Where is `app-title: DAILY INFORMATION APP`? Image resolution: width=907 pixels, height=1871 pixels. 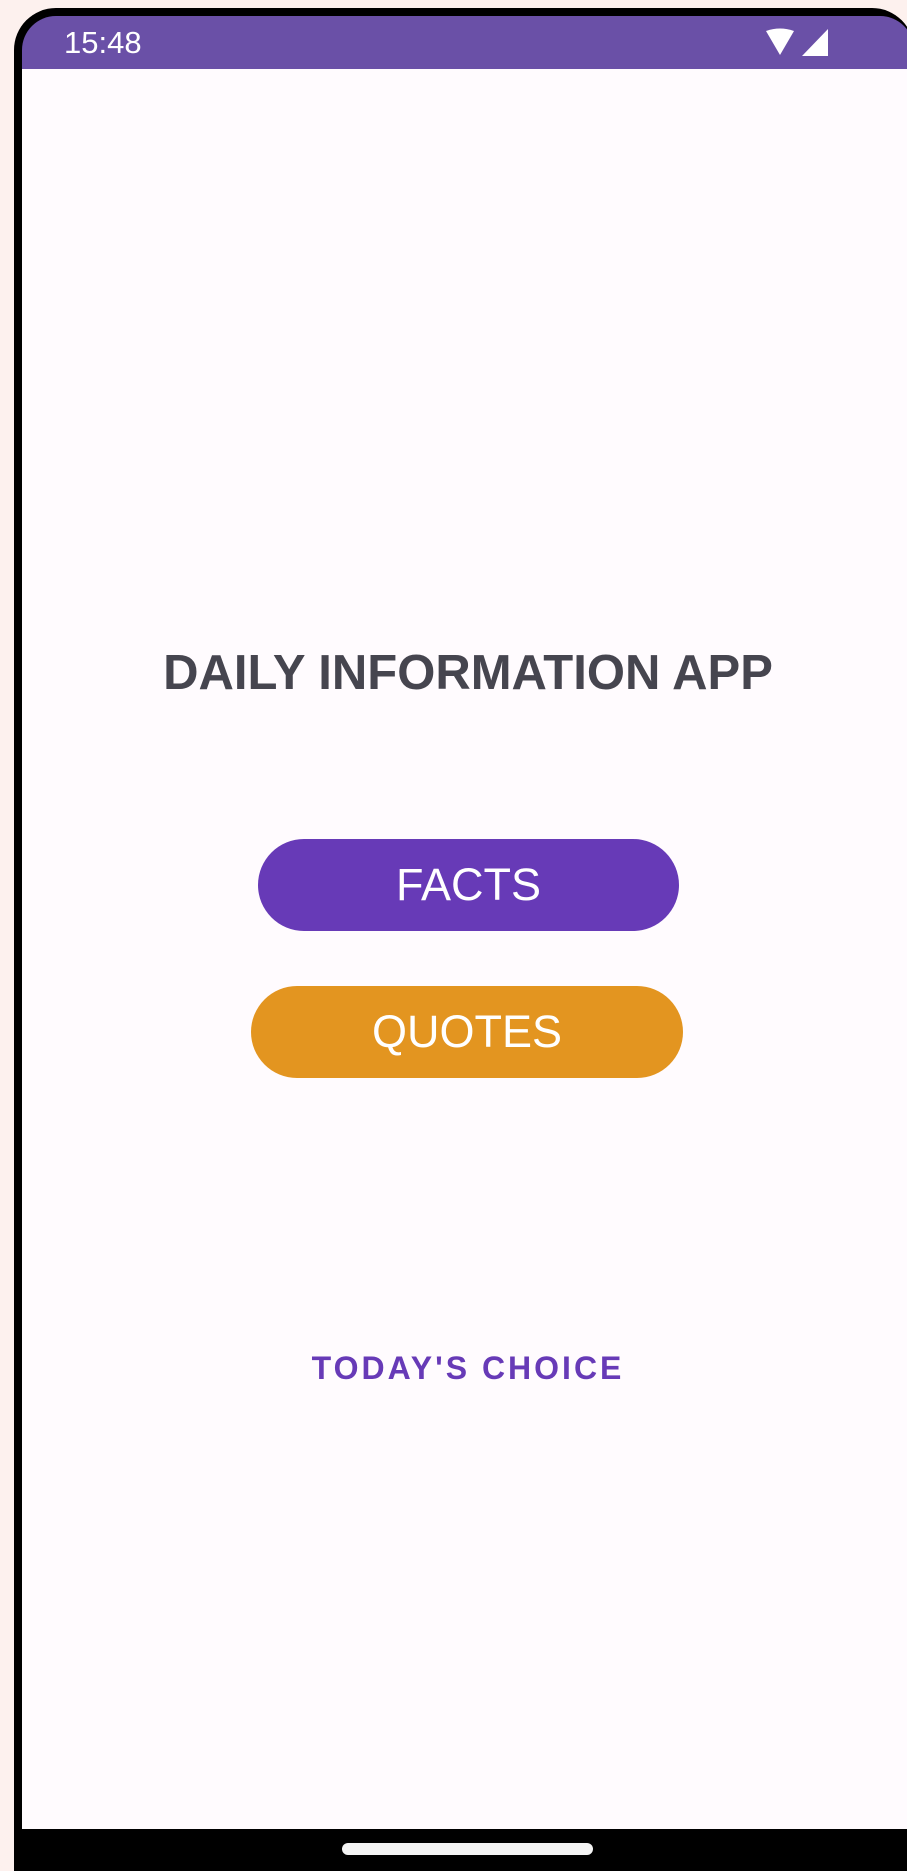
app-title: DAILY INFORMATION APP is located at coordinates (468, 672).